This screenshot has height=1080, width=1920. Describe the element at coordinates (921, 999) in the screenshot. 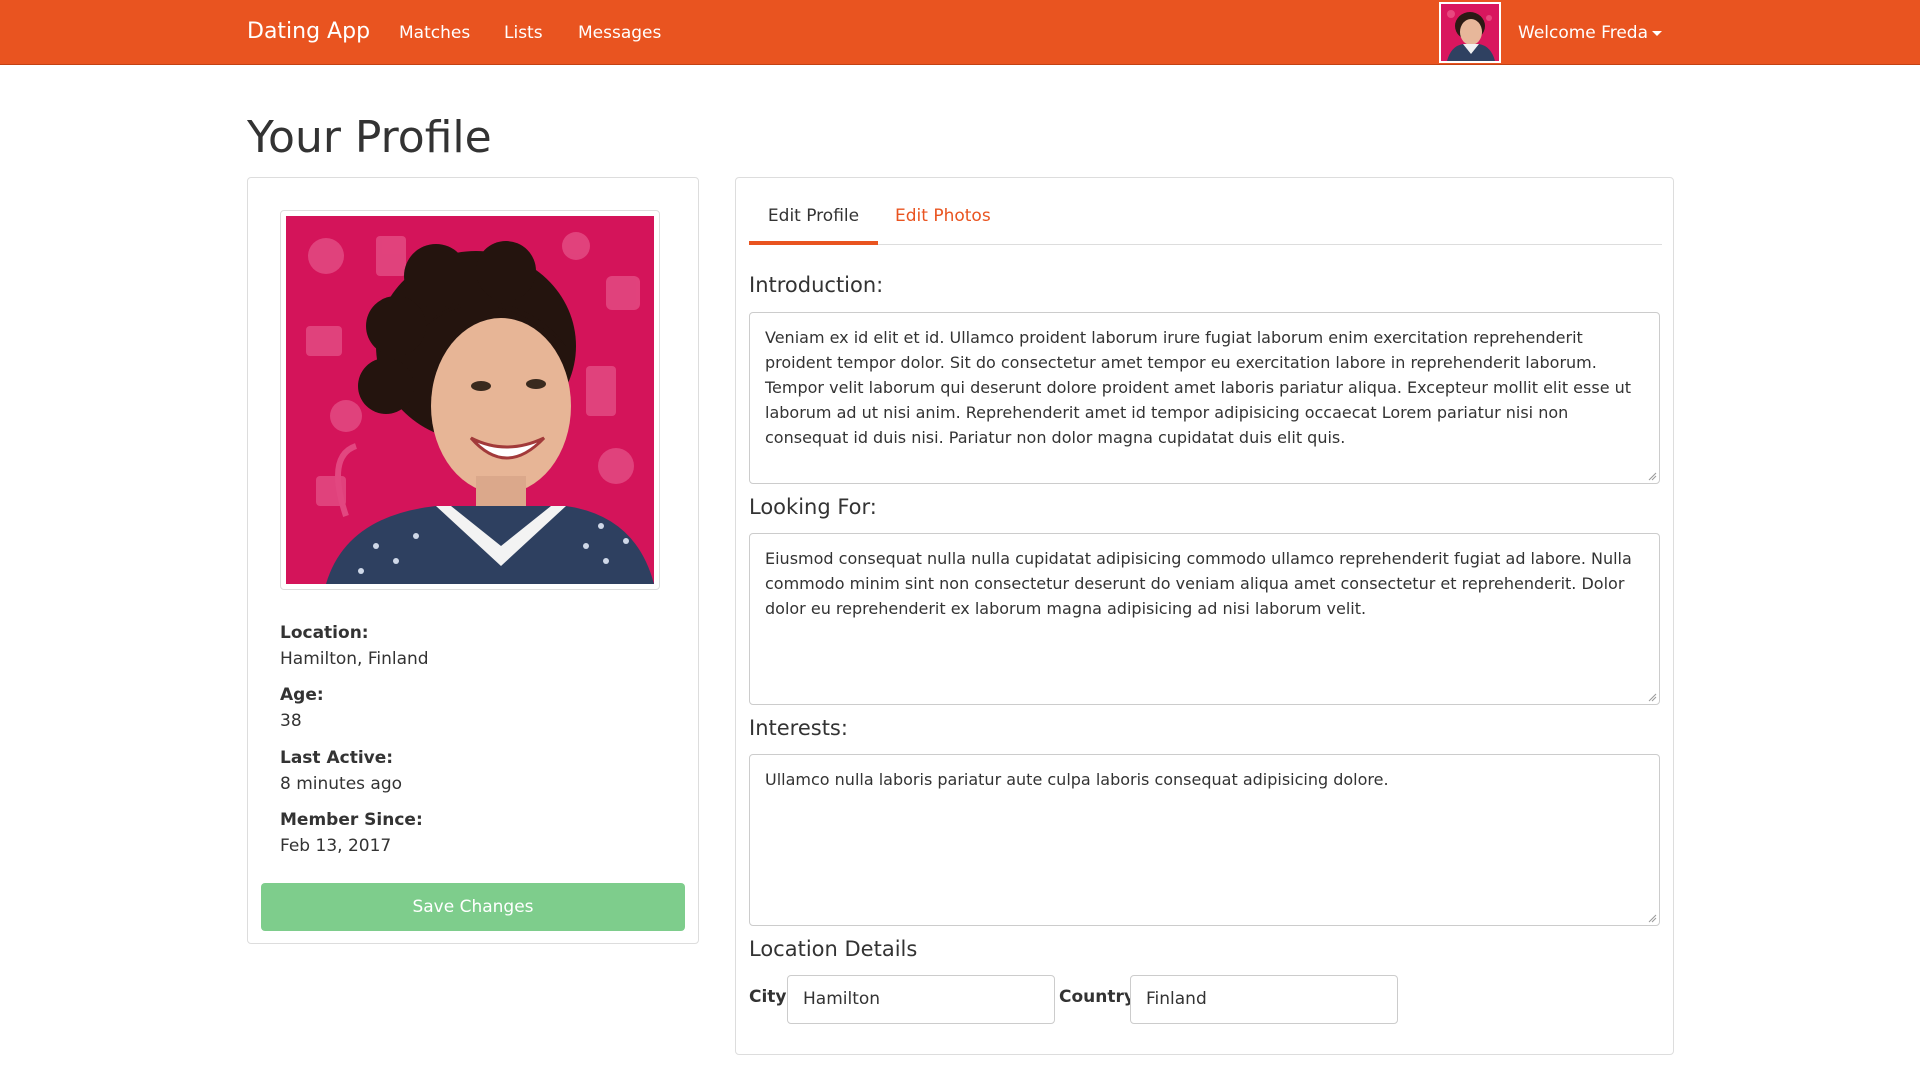

I see `city-input: Hamilton` at that location.